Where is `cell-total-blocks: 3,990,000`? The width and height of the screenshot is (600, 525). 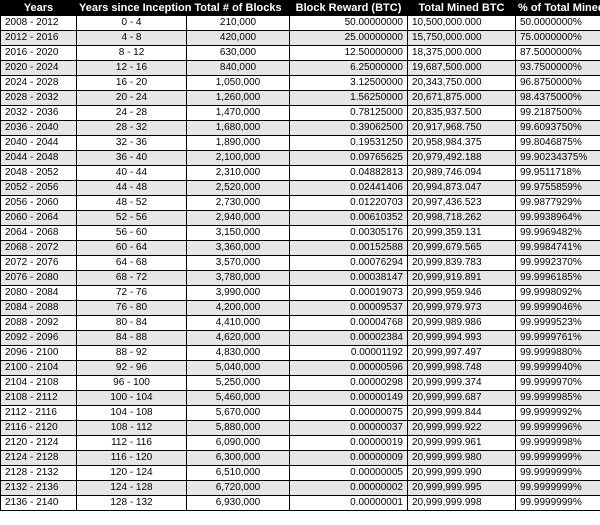 cell-total-blocks: 3,990,000 is located at coordinates (238, 293).